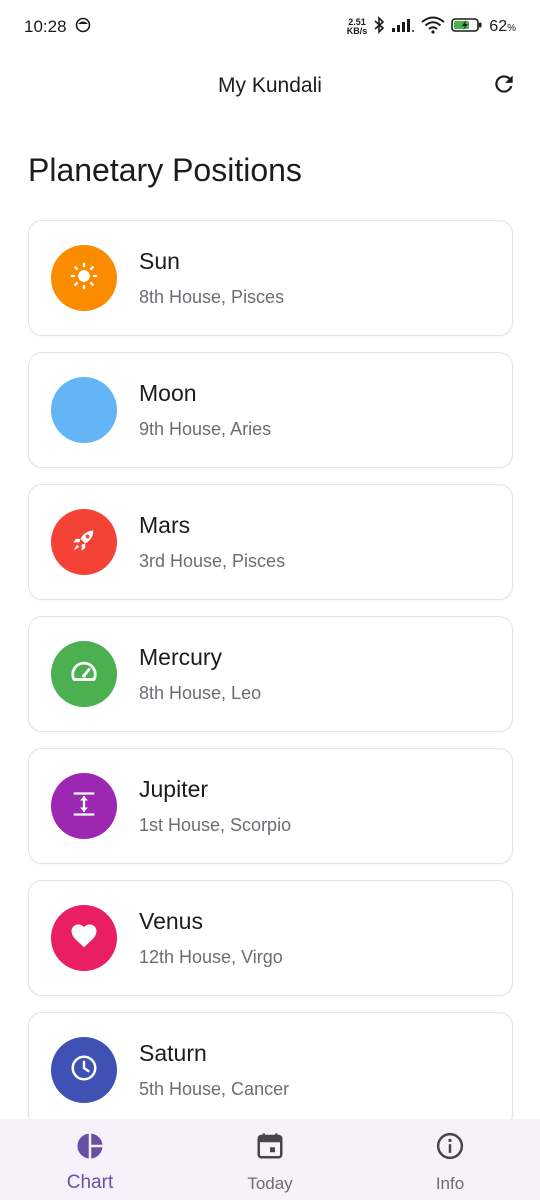 The height and width of the screenshot is (1200, 540). What do you see at coordinates (173, 1053) in the screenshot?
I see `planet-name: Saturn` at bounding box center [173, 1053].